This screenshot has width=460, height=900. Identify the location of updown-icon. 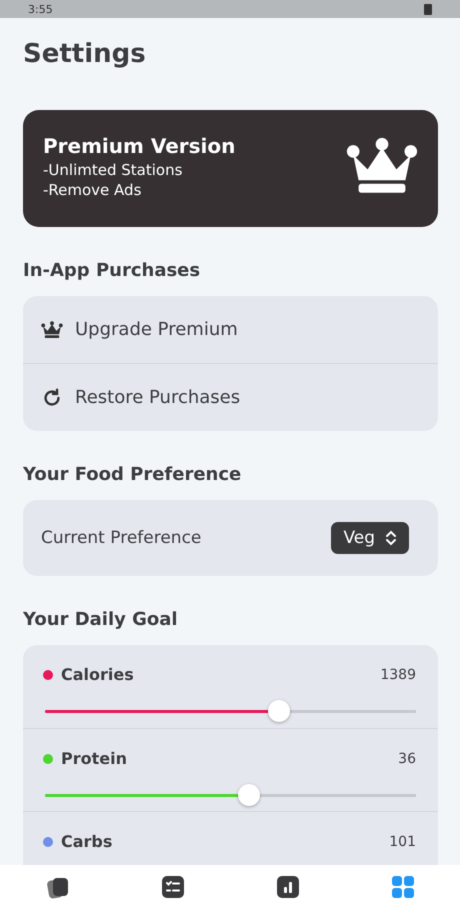
(391, 538).